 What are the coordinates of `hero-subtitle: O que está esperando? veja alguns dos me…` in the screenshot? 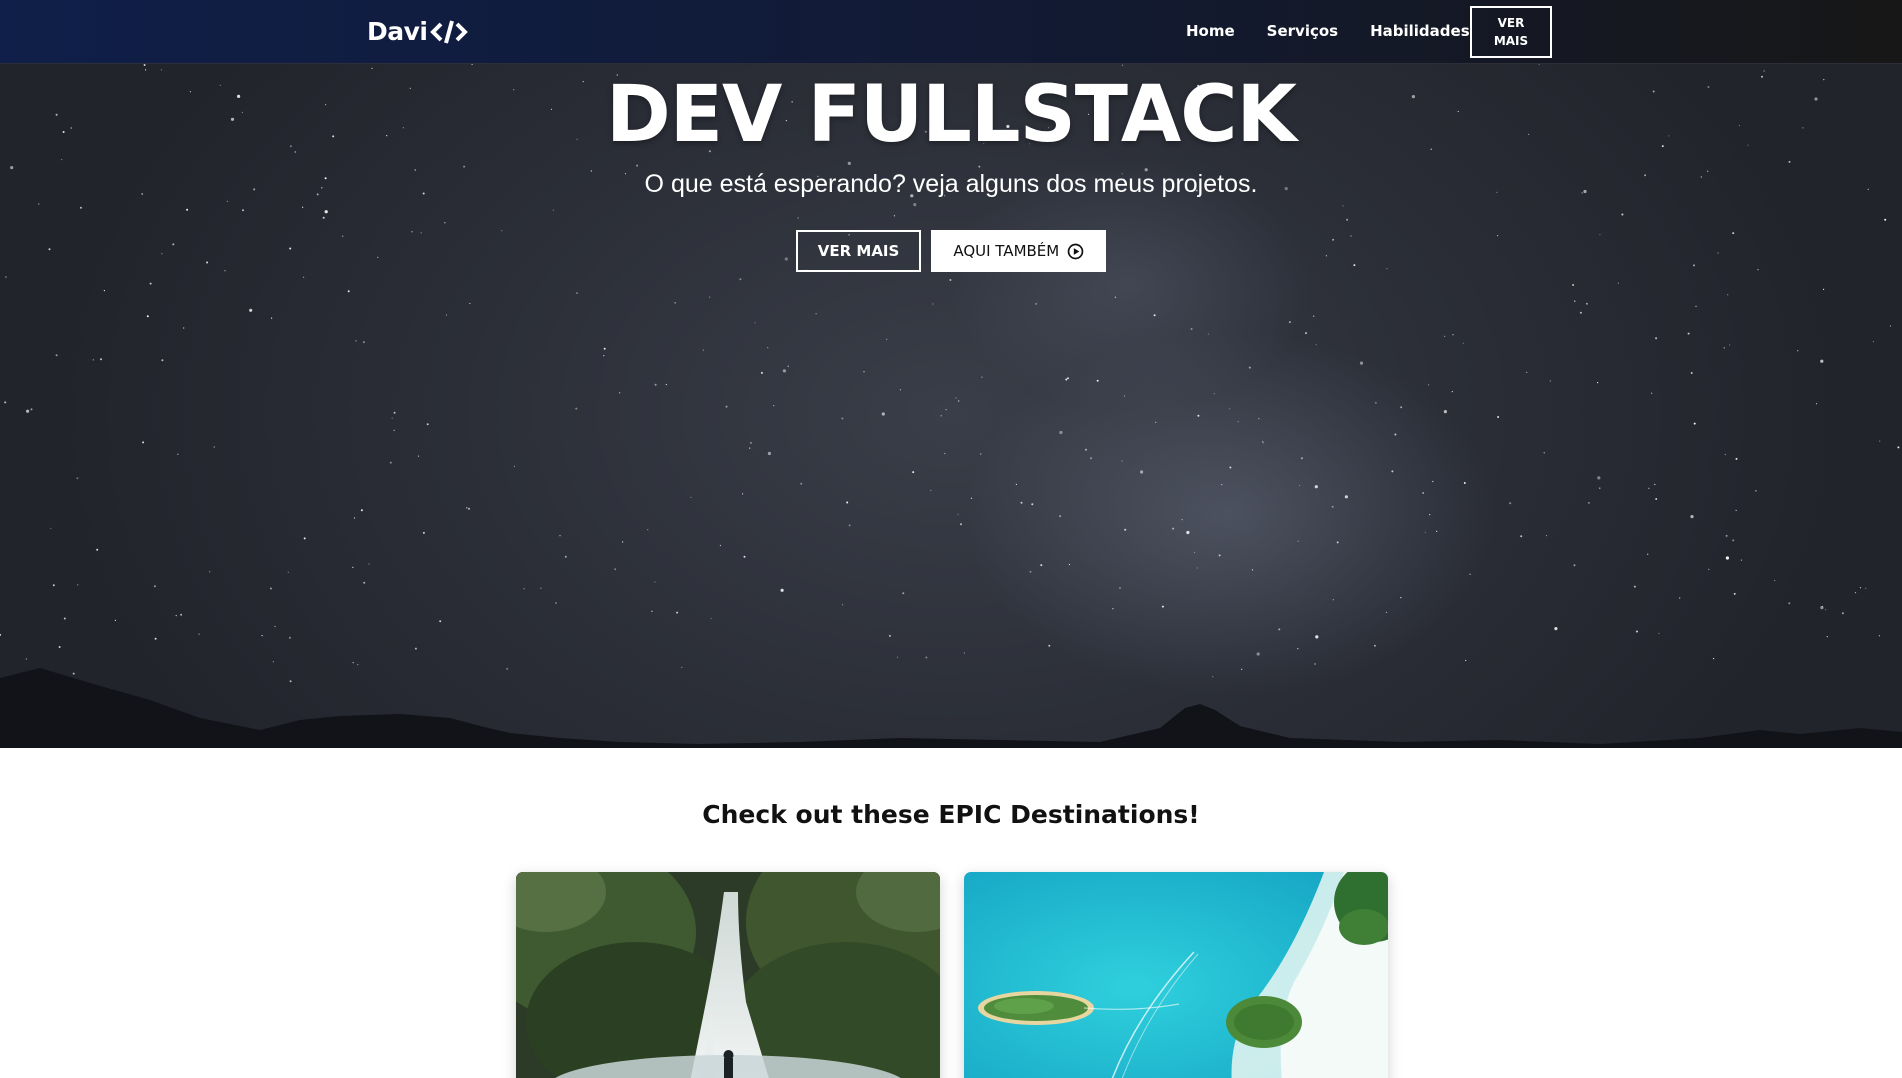 It's located at (951, 184).